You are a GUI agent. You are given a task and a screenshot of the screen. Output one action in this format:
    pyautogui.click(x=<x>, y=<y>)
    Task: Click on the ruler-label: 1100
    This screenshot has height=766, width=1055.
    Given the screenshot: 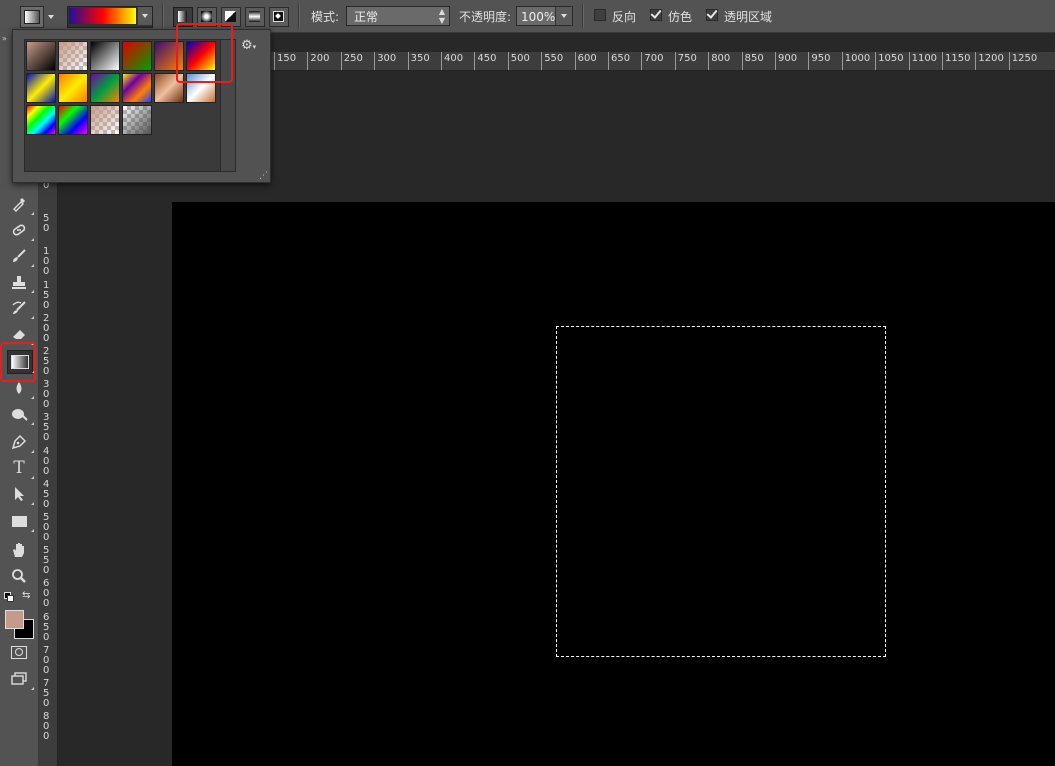 What is the action you would take?
    pyautogui.click(x=922, y=61)
    